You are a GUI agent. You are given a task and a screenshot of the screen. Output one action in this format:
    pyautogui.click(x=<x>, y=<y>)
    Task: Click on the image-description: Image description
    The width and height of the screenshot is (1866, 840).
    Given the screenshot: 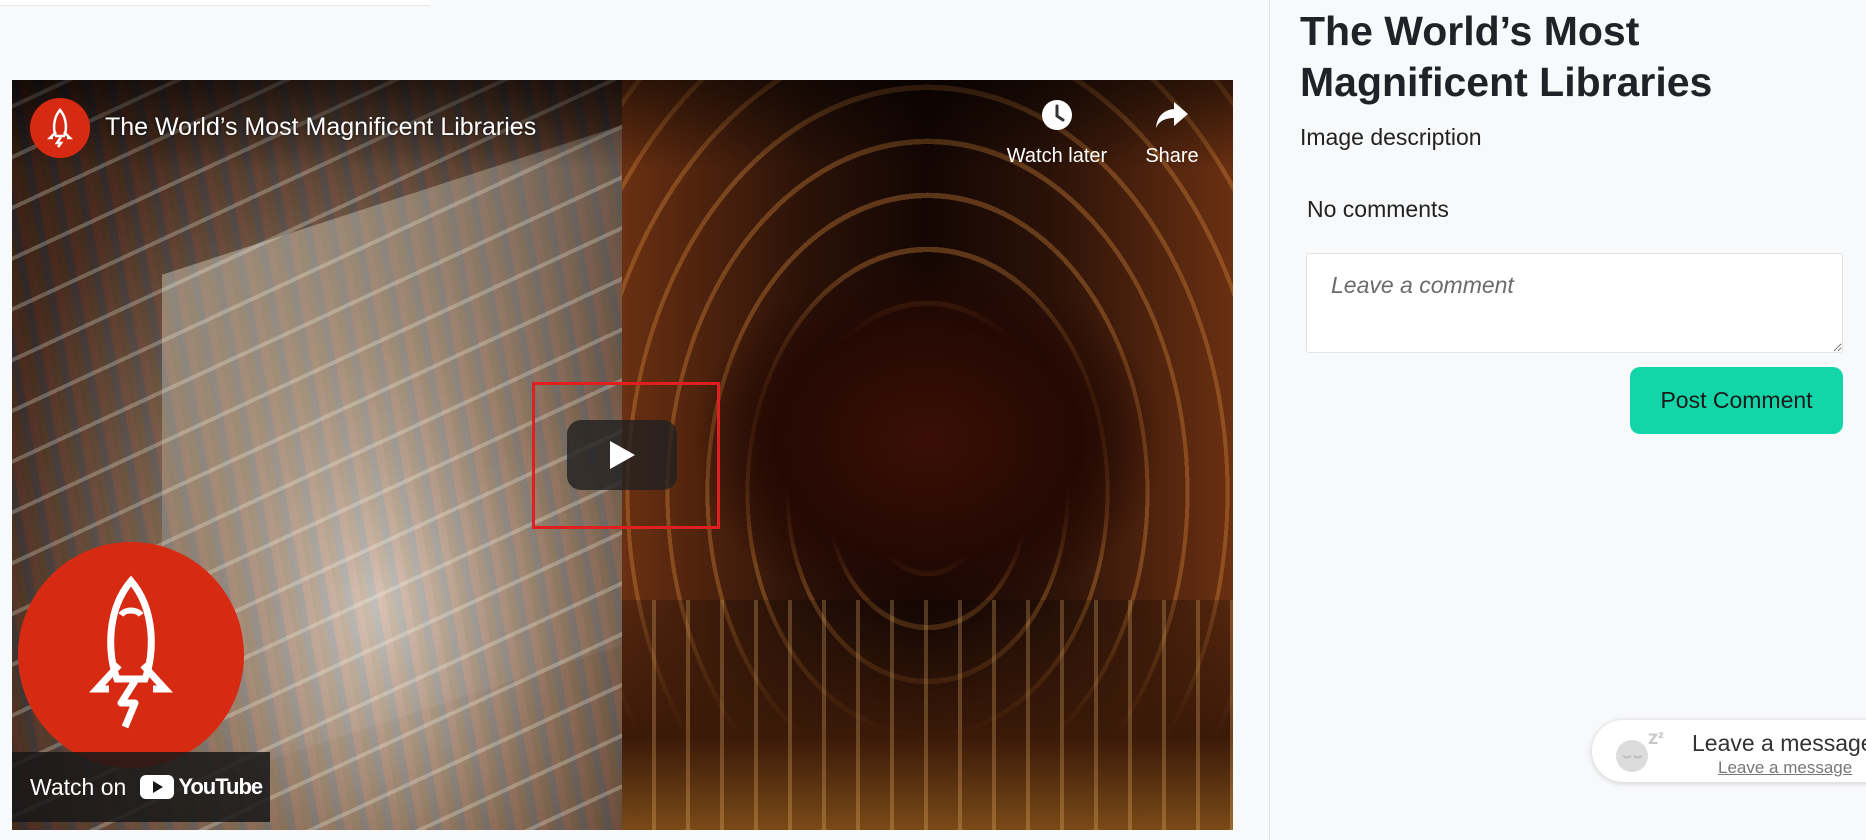 What is the action you would take?
    pyautogui.click(x=1391, y=137)
    